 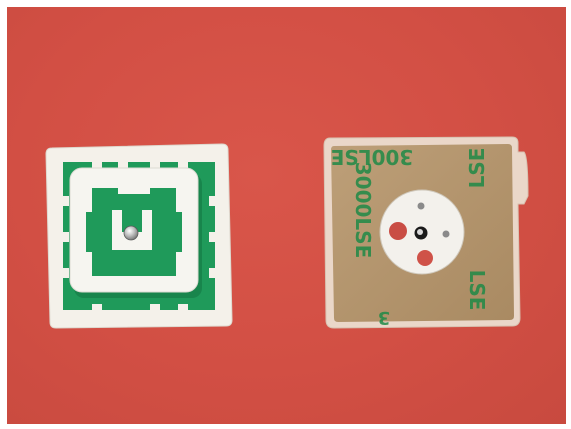 What do you see at coordinates (131, 233) in the screenshot?
I see `feed-pin` at bounding box center [131, 233].